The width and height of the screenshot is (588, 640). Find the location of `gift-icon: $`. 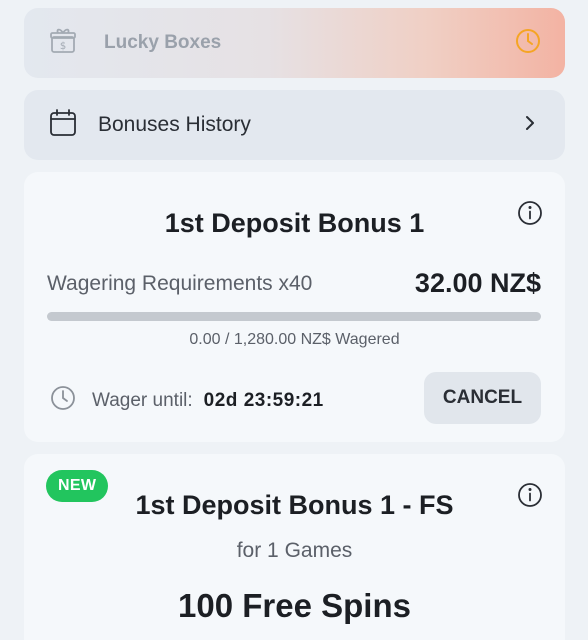

gift-icon: $ is located at coordinates (63, 43).